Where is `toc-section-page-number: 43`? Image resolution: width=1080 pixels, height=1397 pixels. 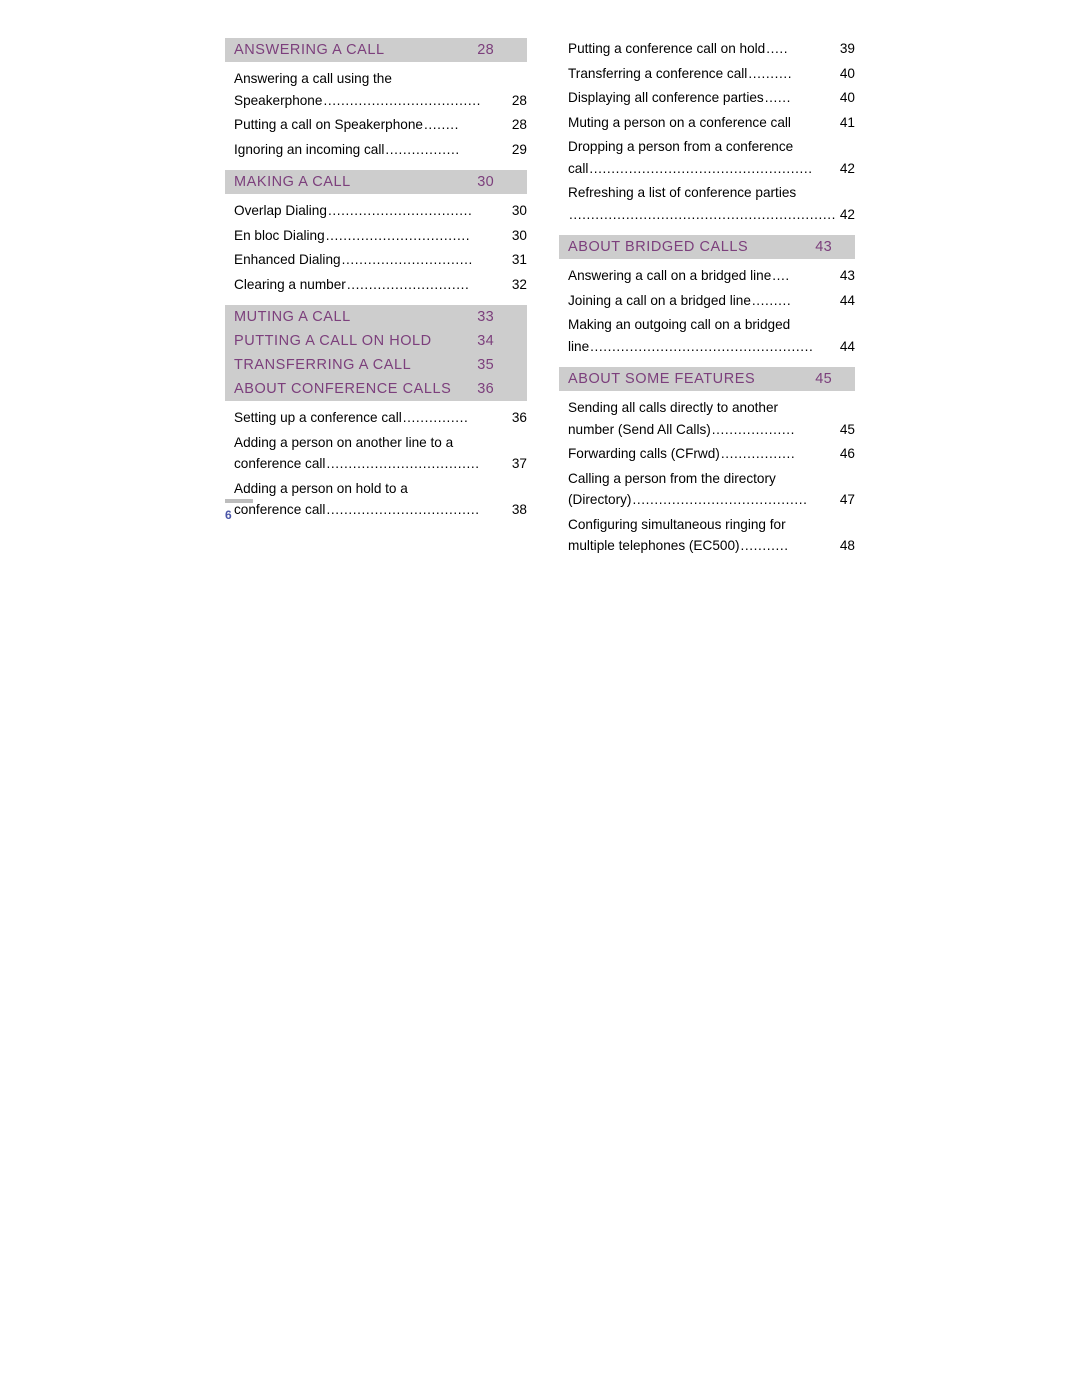 toc-section-page-number: 43 is located at coordinates (823, 247).